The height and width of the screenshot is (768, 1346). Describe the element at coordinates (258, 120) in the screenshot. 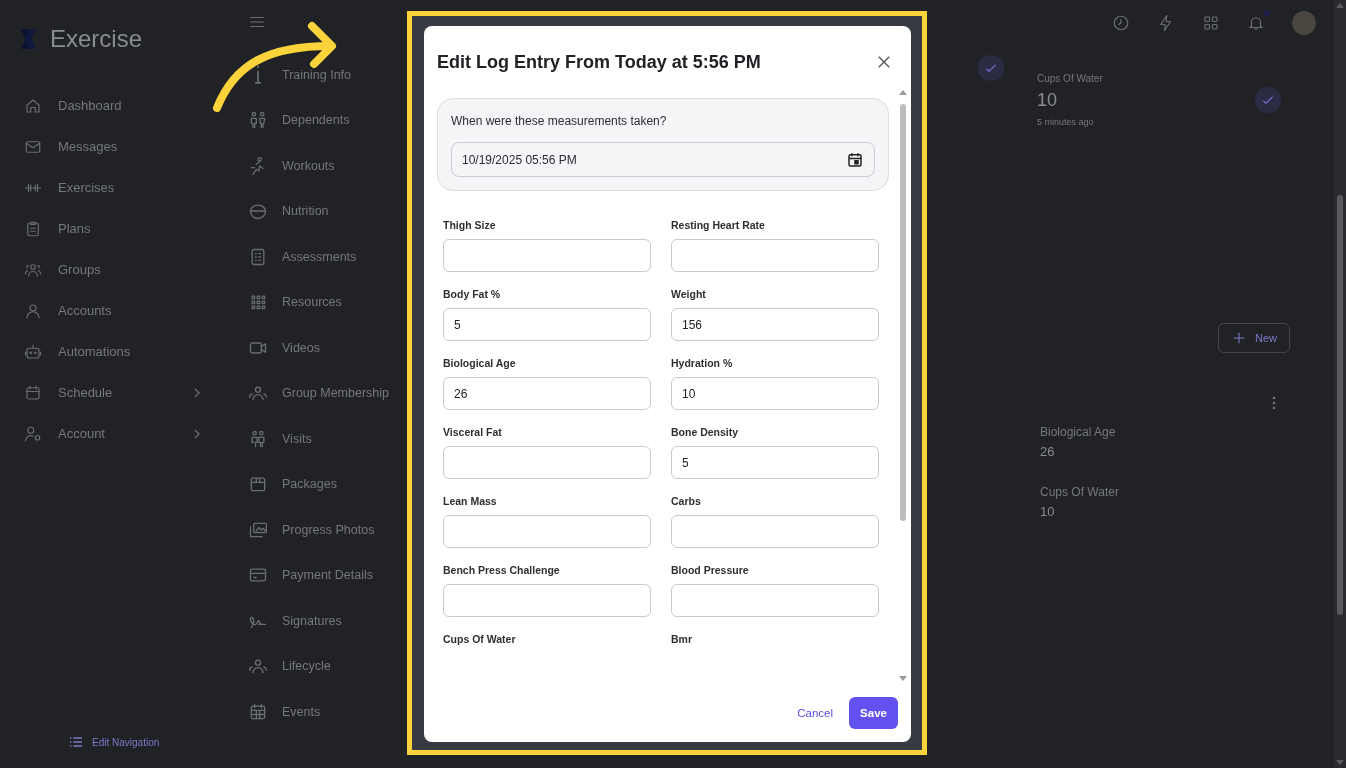

I see `family-icon` at that location.